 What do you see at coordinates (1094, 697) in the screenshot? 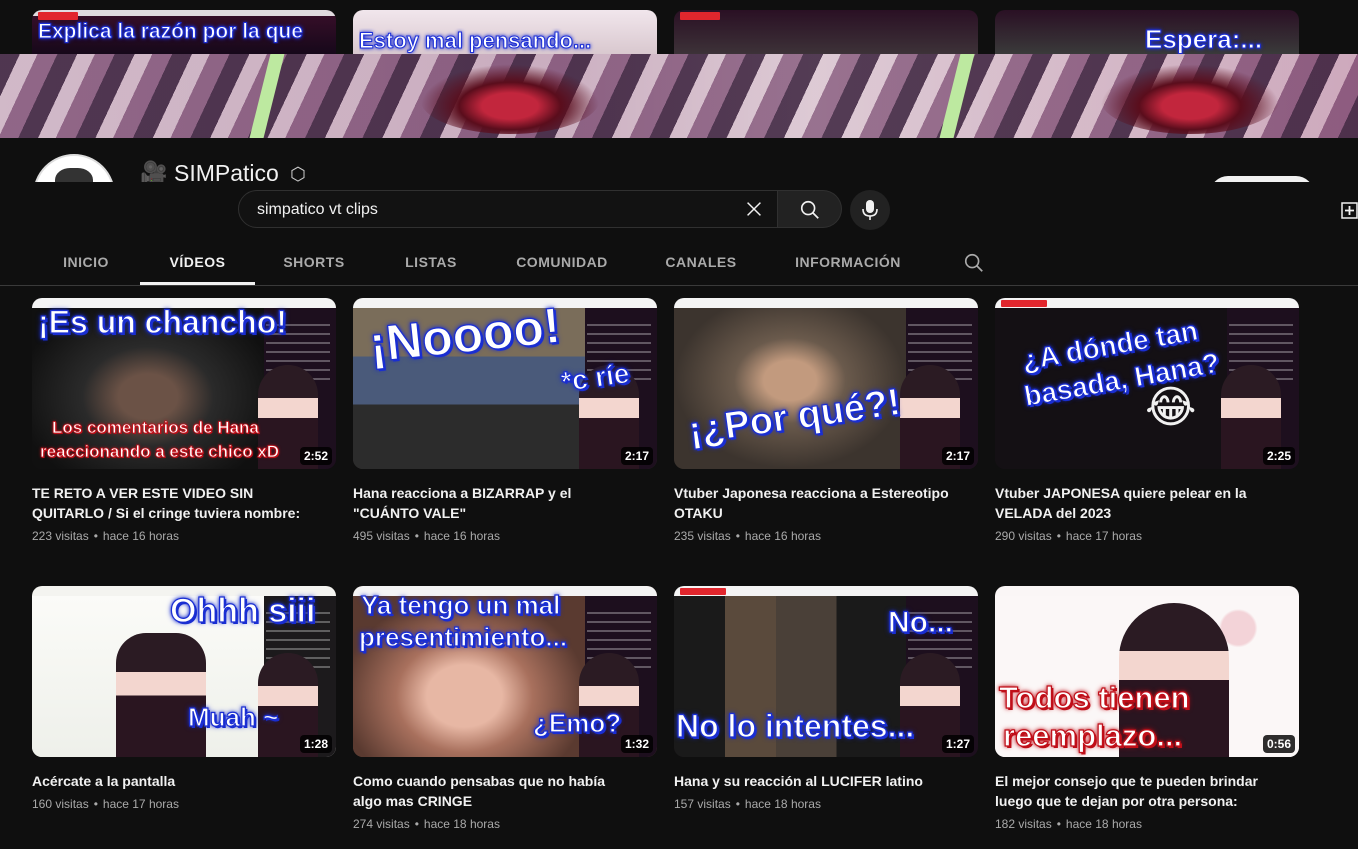
I see `thumbnail-caption: Todos tienen` at bounding box center [1094, 697].